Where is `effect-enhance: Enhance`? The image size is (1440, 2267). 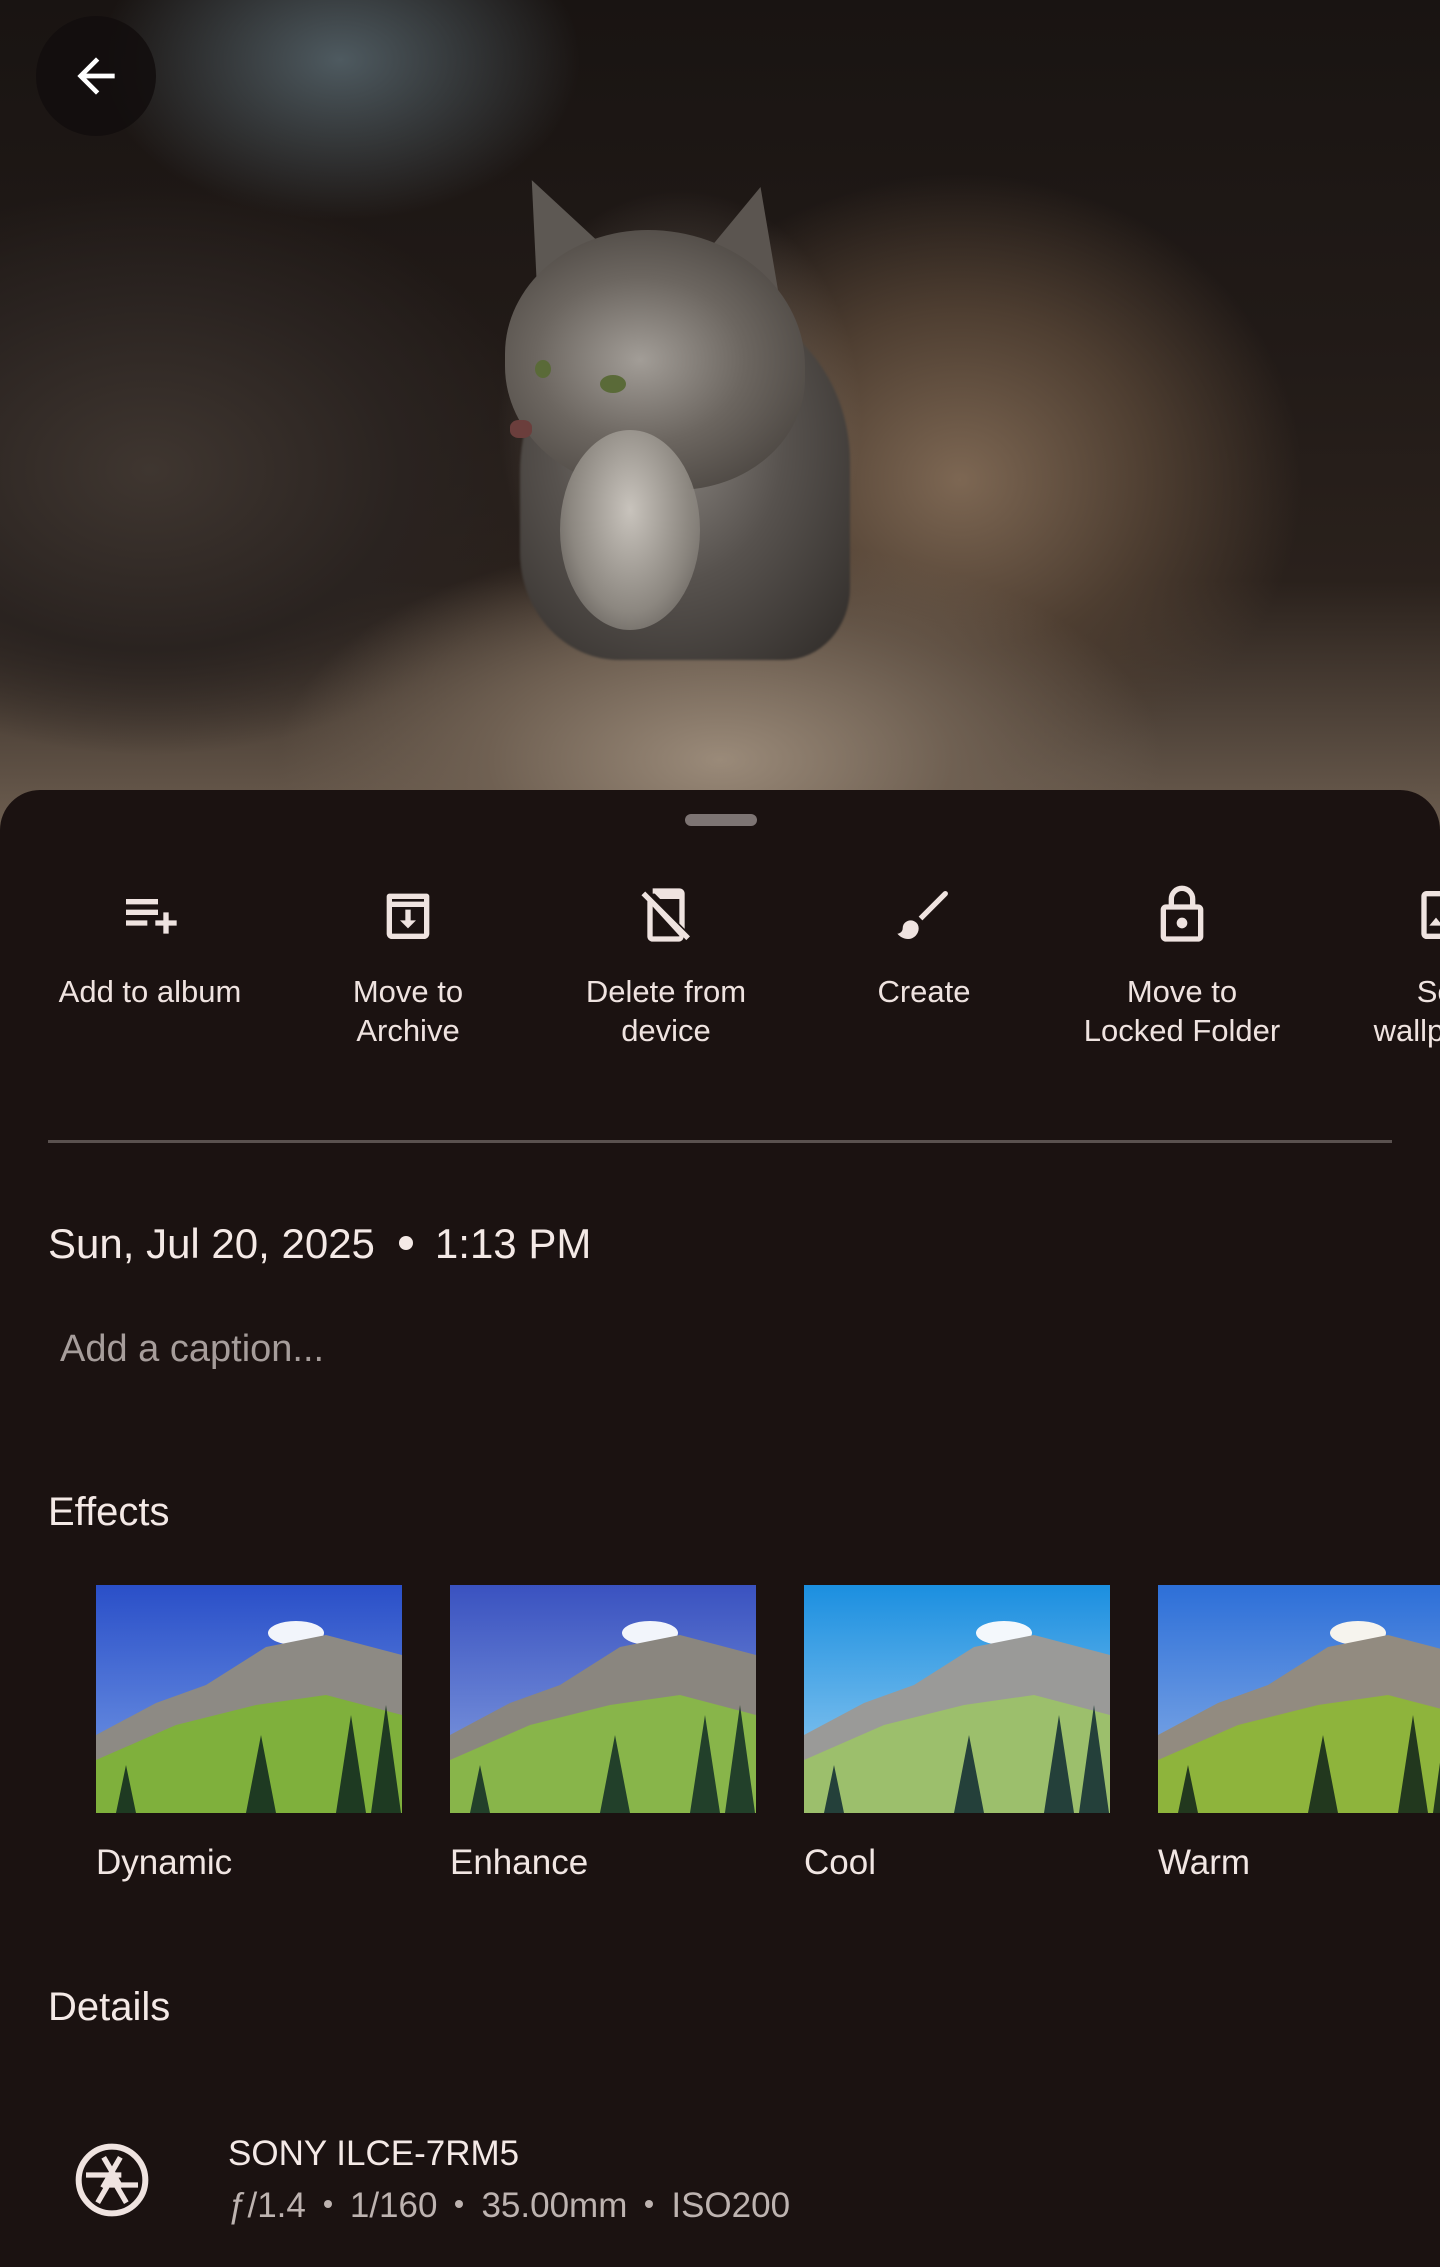 effect-enhance: Enhance is located at coordinates (603, 1734).